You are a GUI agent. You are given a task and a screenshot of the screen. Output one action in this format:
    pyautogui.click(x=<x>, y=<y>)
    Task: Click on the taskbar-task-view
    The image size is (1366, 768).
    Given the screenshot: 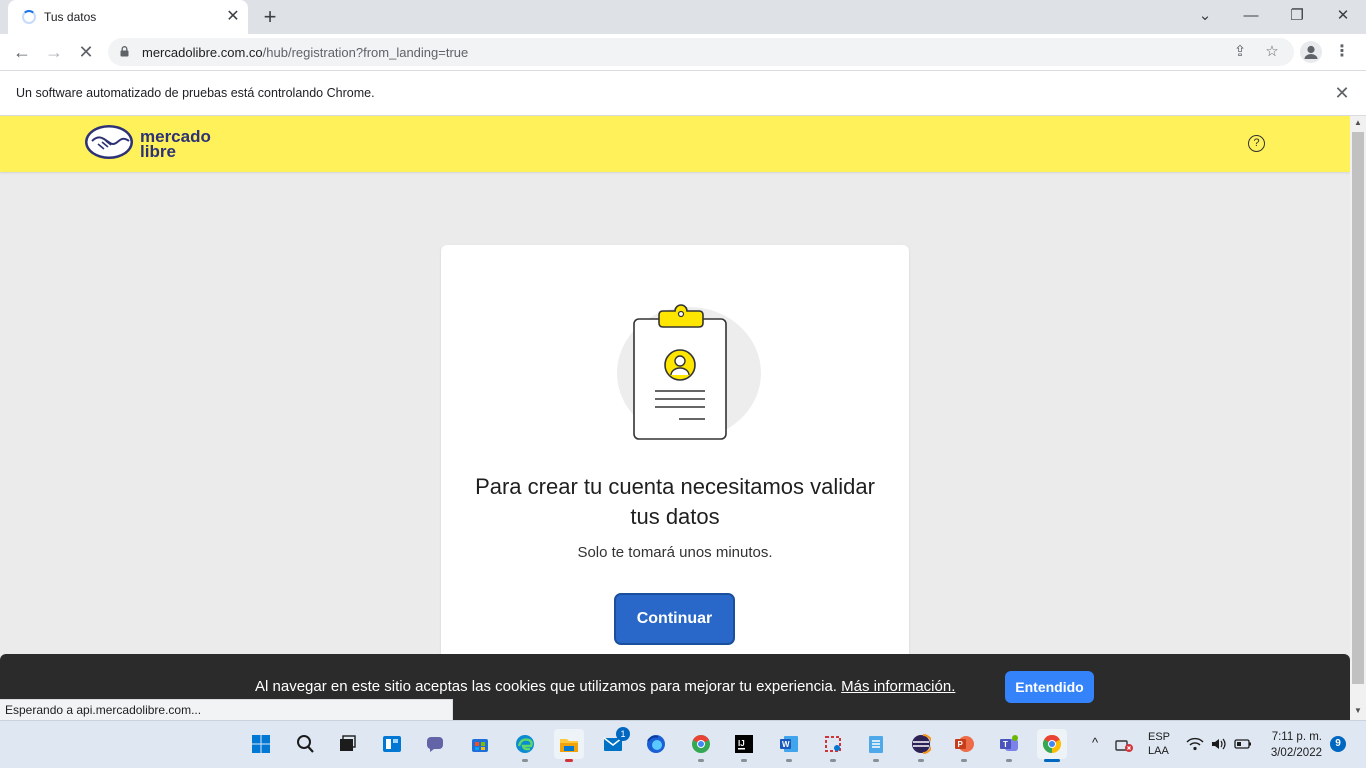 What is the action you would take?
    pyautogui.click(x=347, y=744)
    